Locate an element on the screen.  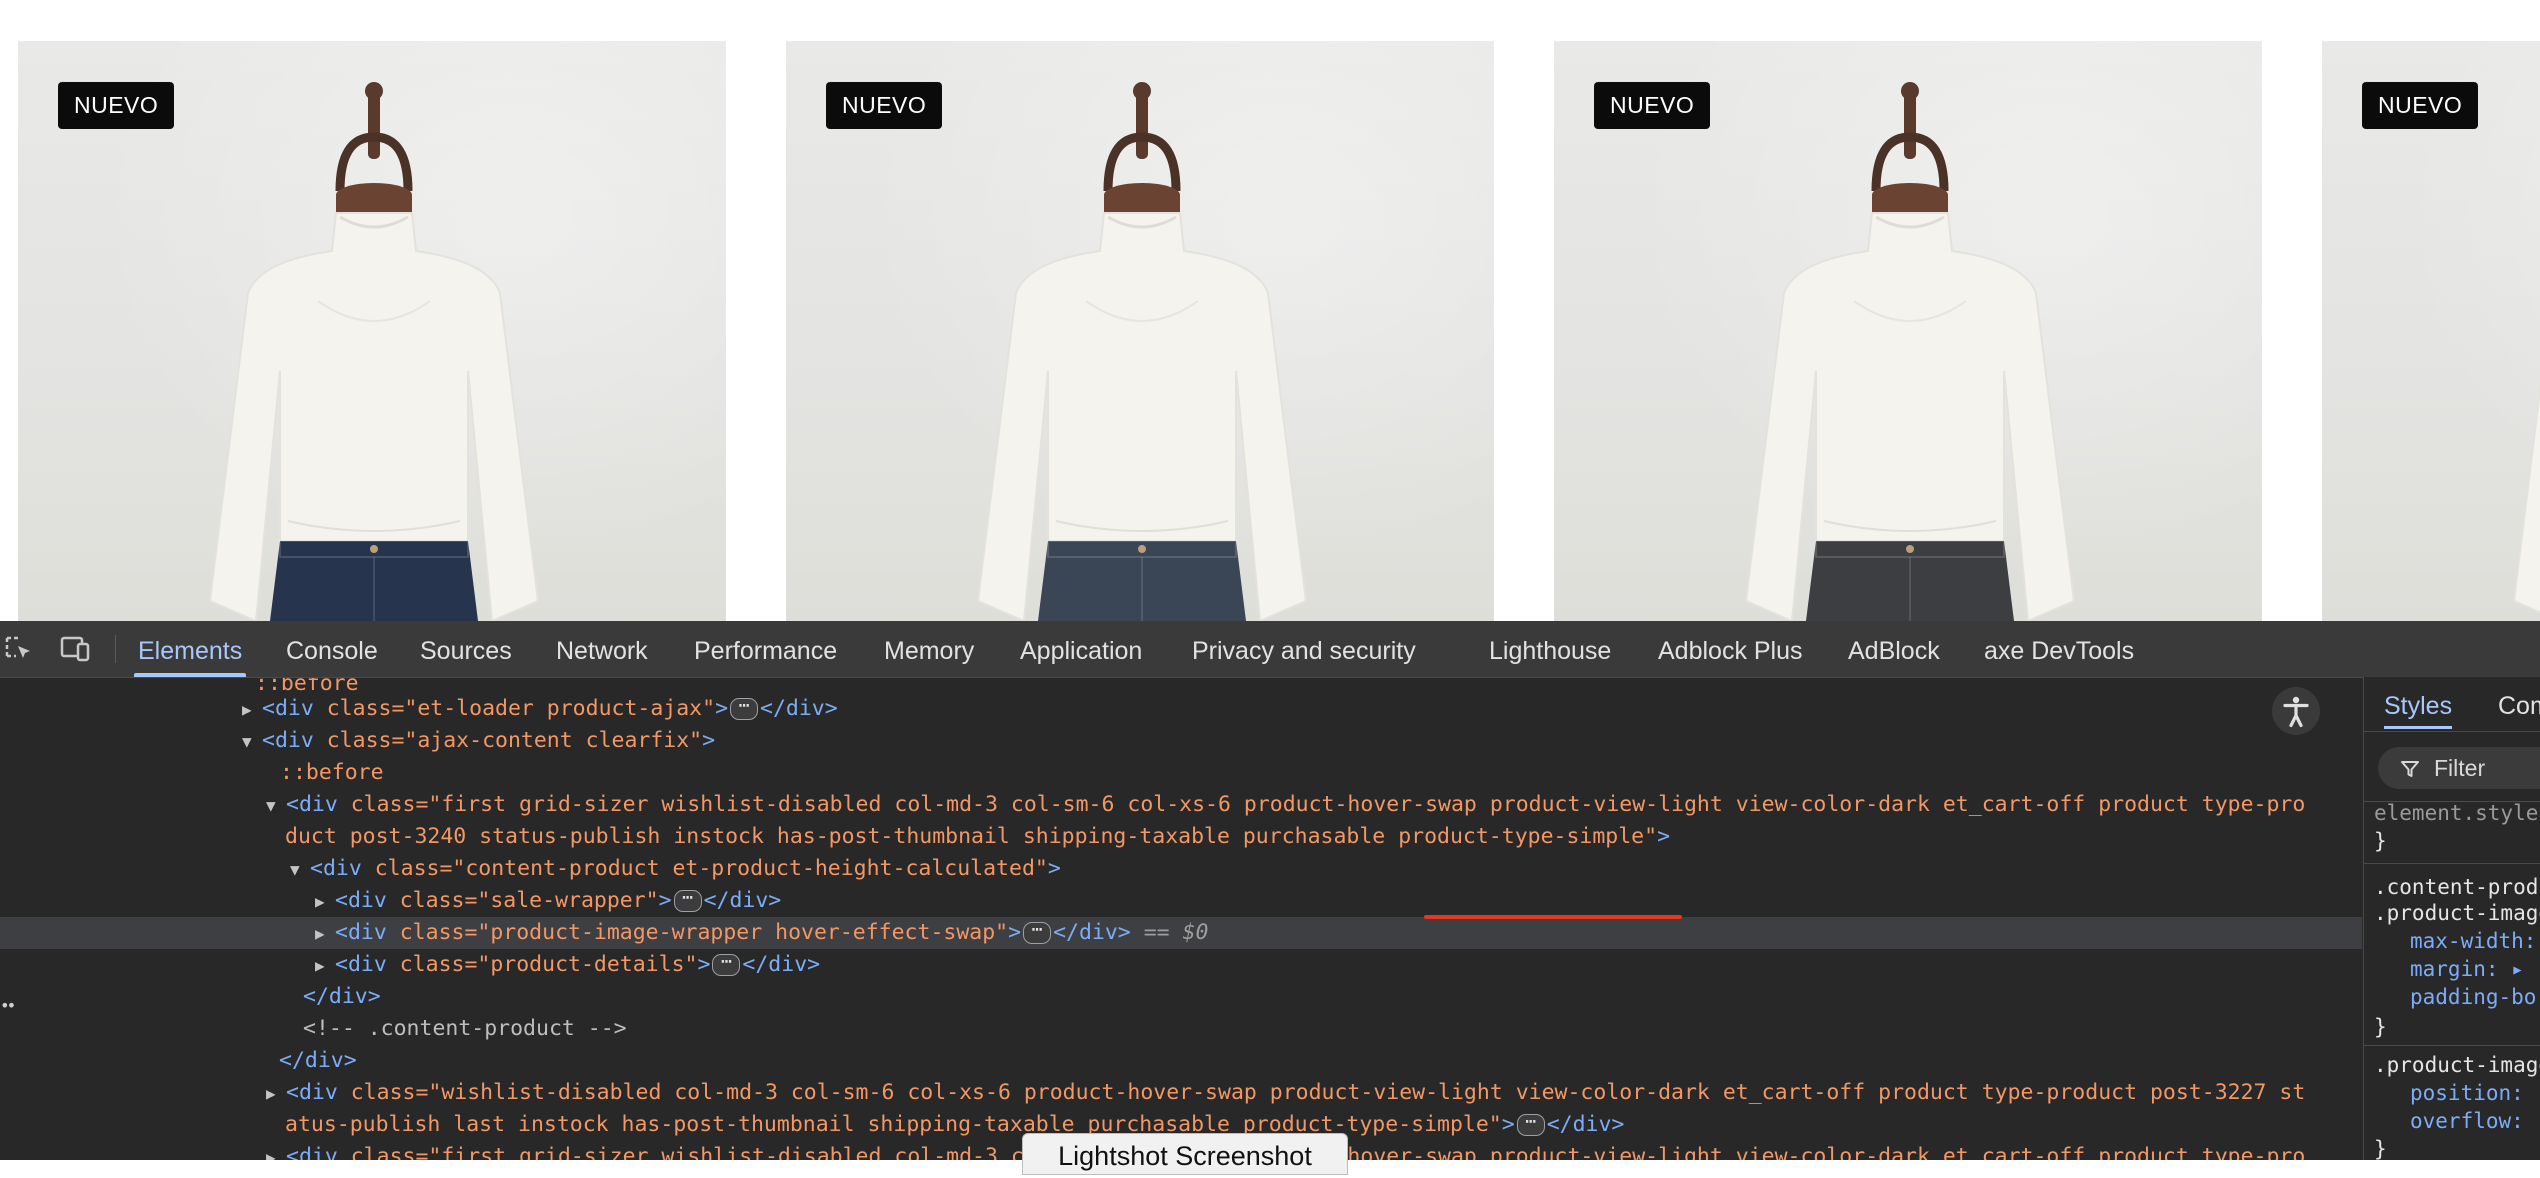
tab-network: Network is located at coordinates (602, 649).